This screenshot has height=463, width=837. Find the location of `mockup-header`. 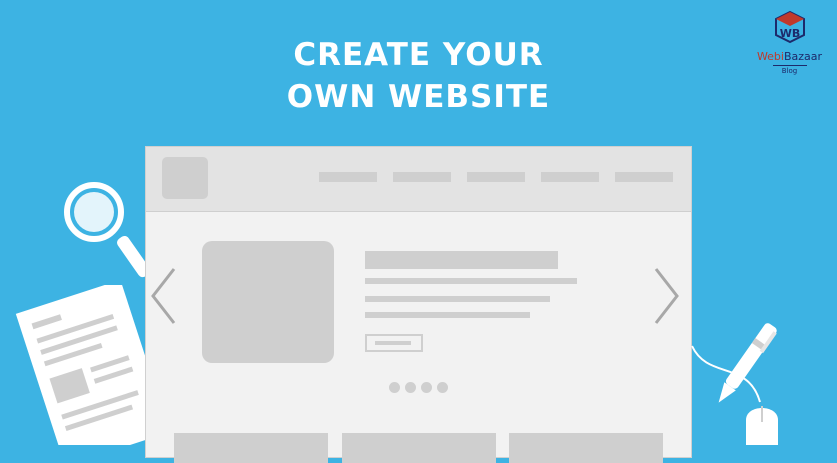

mockup-header is located at coordinates (418, 179).